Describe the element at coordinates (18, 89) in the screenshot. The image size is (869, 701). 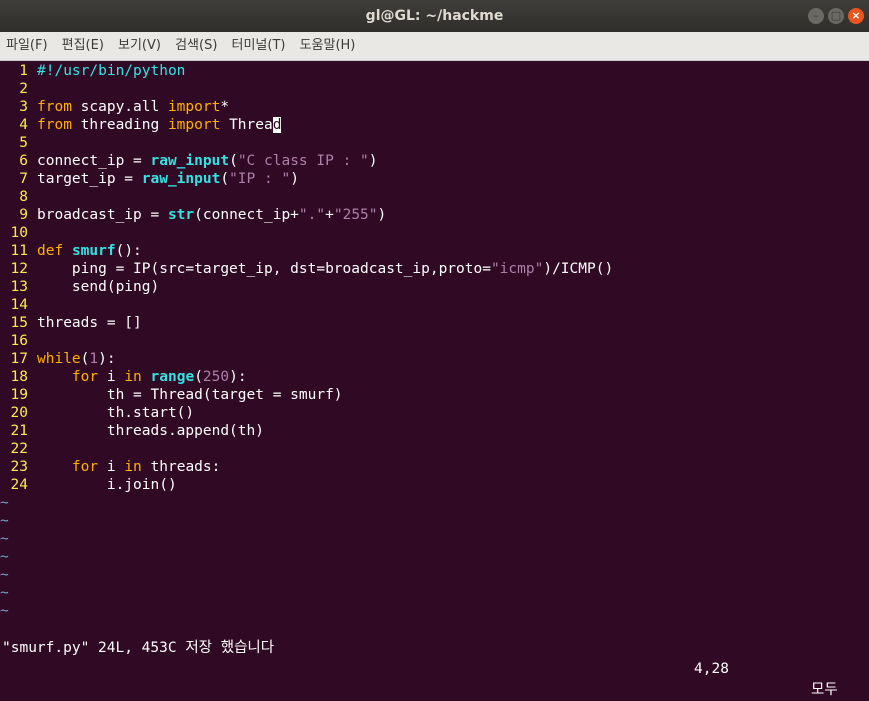
I see `code-line: 2` at that location.